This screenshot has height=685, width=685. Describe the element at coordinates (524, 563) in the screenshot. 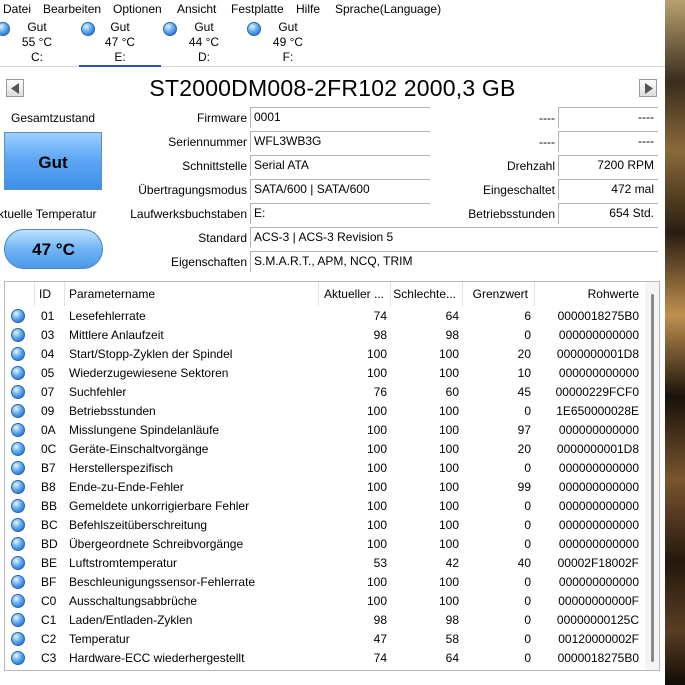

I see `cell-threshold: 40` at that location.